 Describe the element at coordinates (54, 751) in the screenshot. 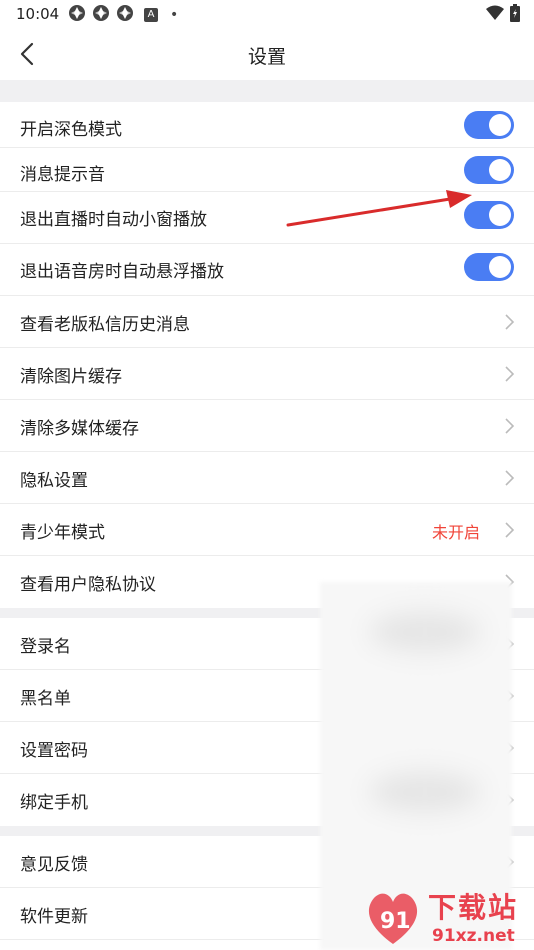

I see `row-label: 设置密码` at that location.